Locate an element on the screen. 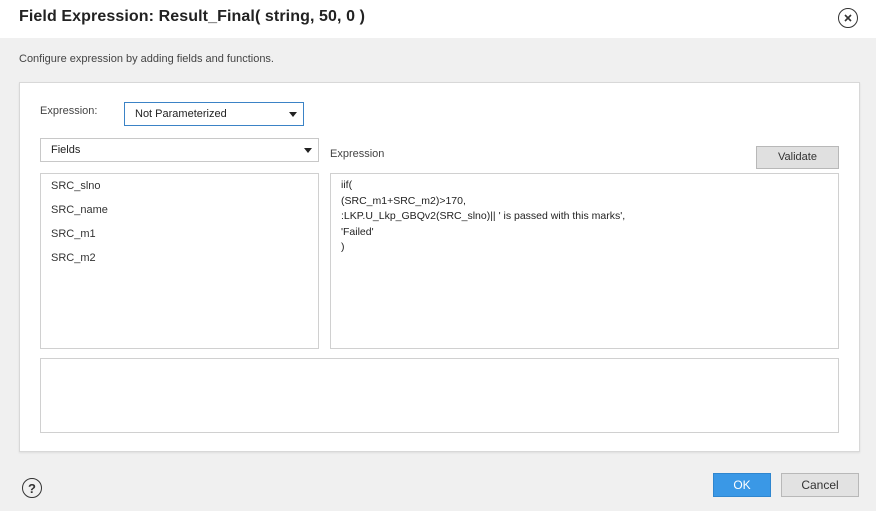 Image resolution: width=876 pixels, height=511 pixels. expression-line: 'Failed' is located at coordinates (357, 231).